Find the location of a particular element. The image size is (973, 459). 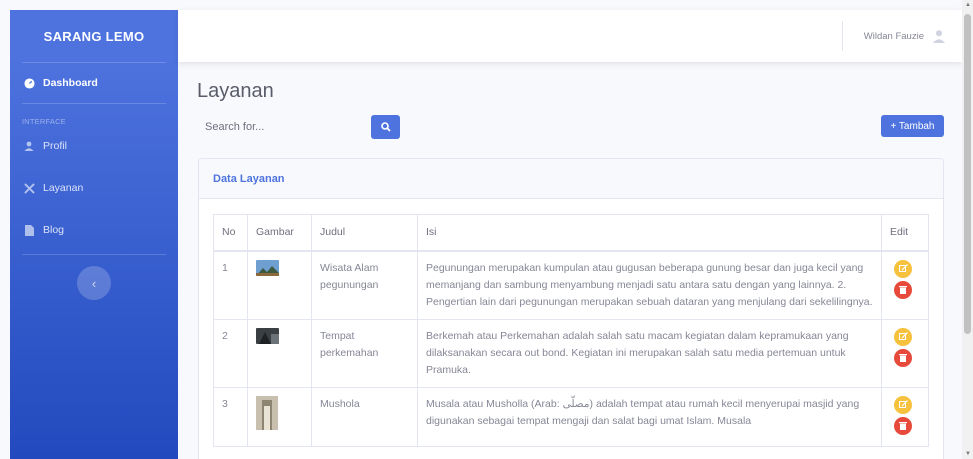

chevron-left-icon: ‹ is located at coordinates (94, 283).